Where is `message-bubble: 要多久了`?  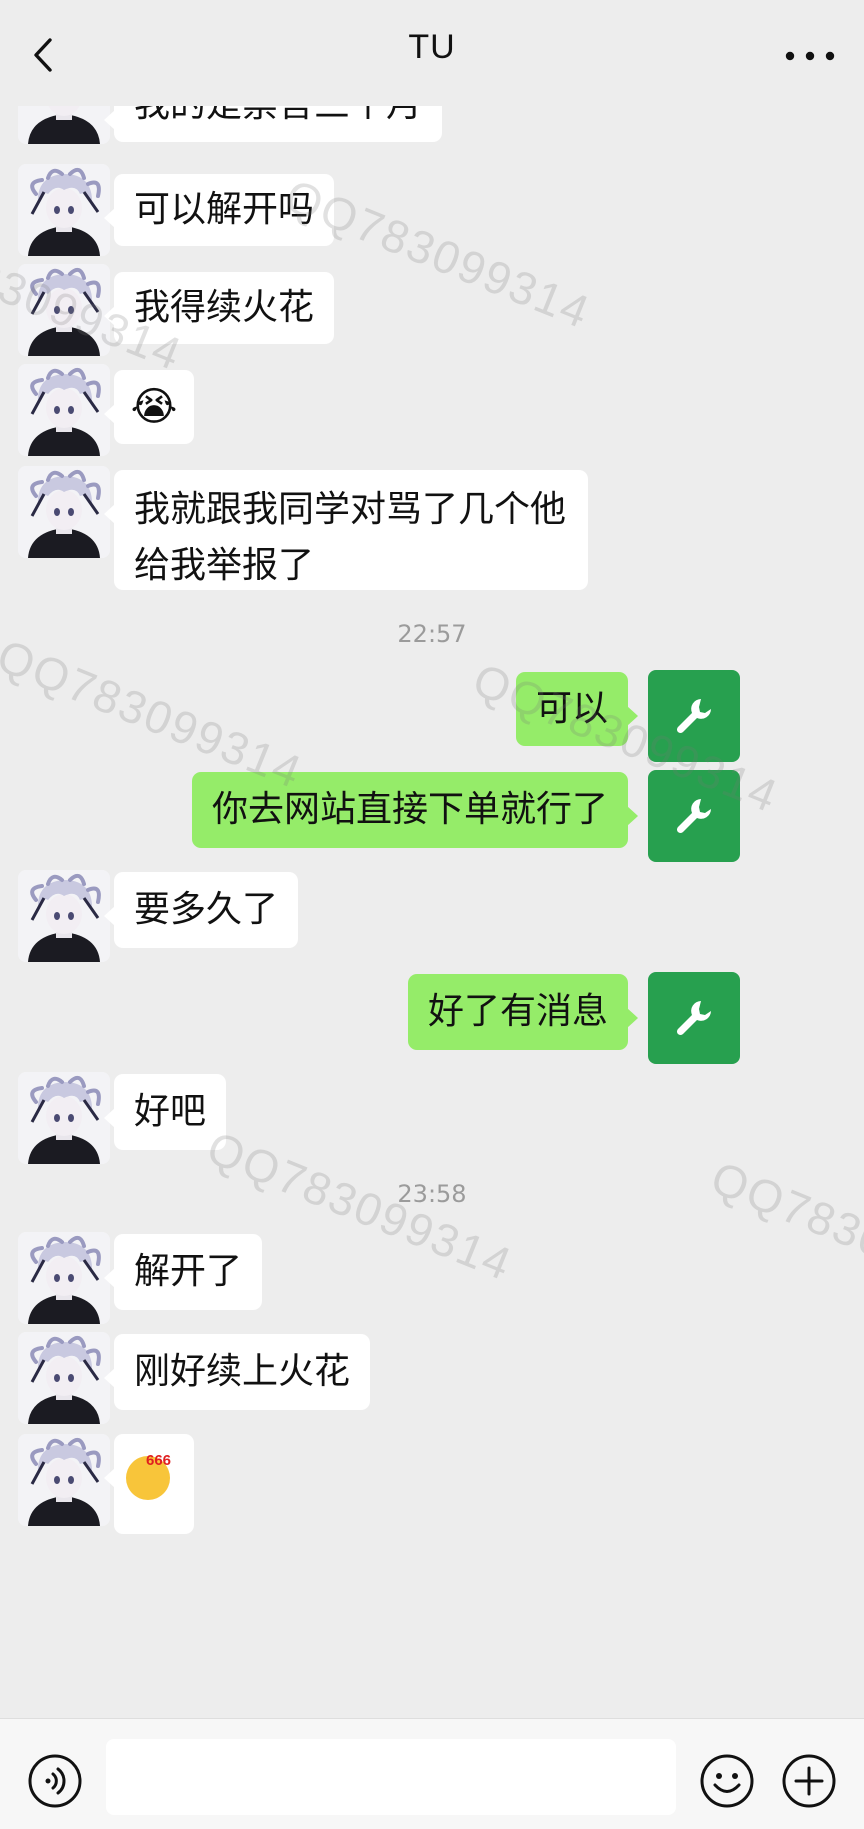
message-bubble: 要多久了 is located at coordinates (206, 910).